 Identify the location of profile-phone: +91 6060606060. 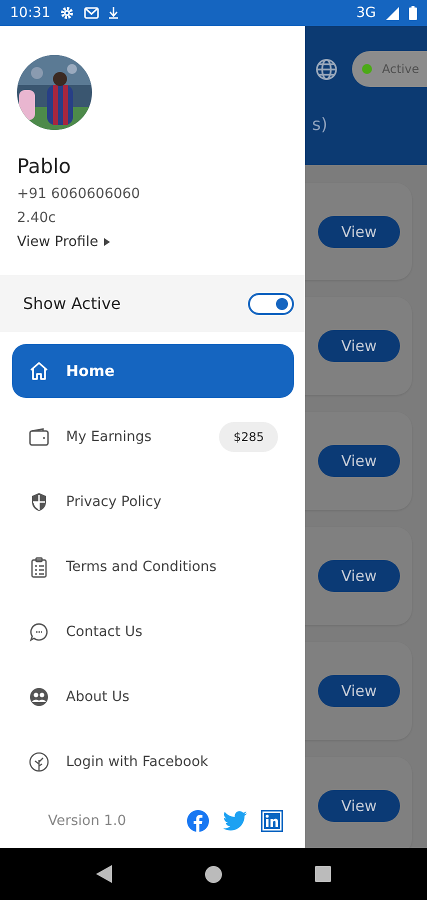
(79, 194).